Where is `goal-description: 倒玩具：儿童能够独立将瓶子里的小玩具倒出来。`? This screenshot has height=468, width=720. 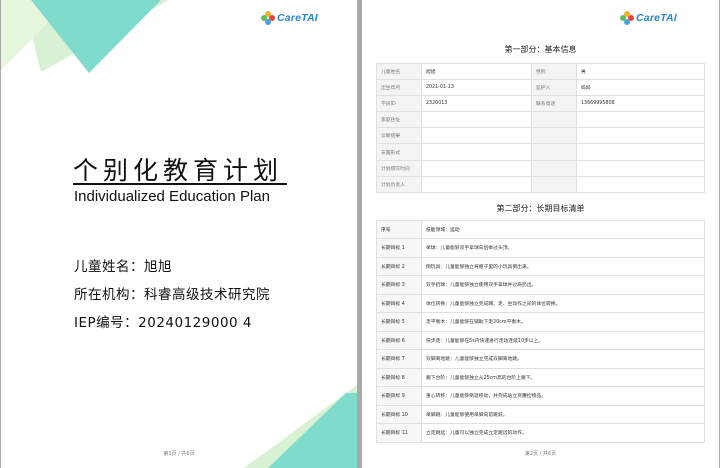 goal-description: 倒玩具：儿童能够独立将瓶子里的小玩具倒出来。 is located at coordinates (563, 266).